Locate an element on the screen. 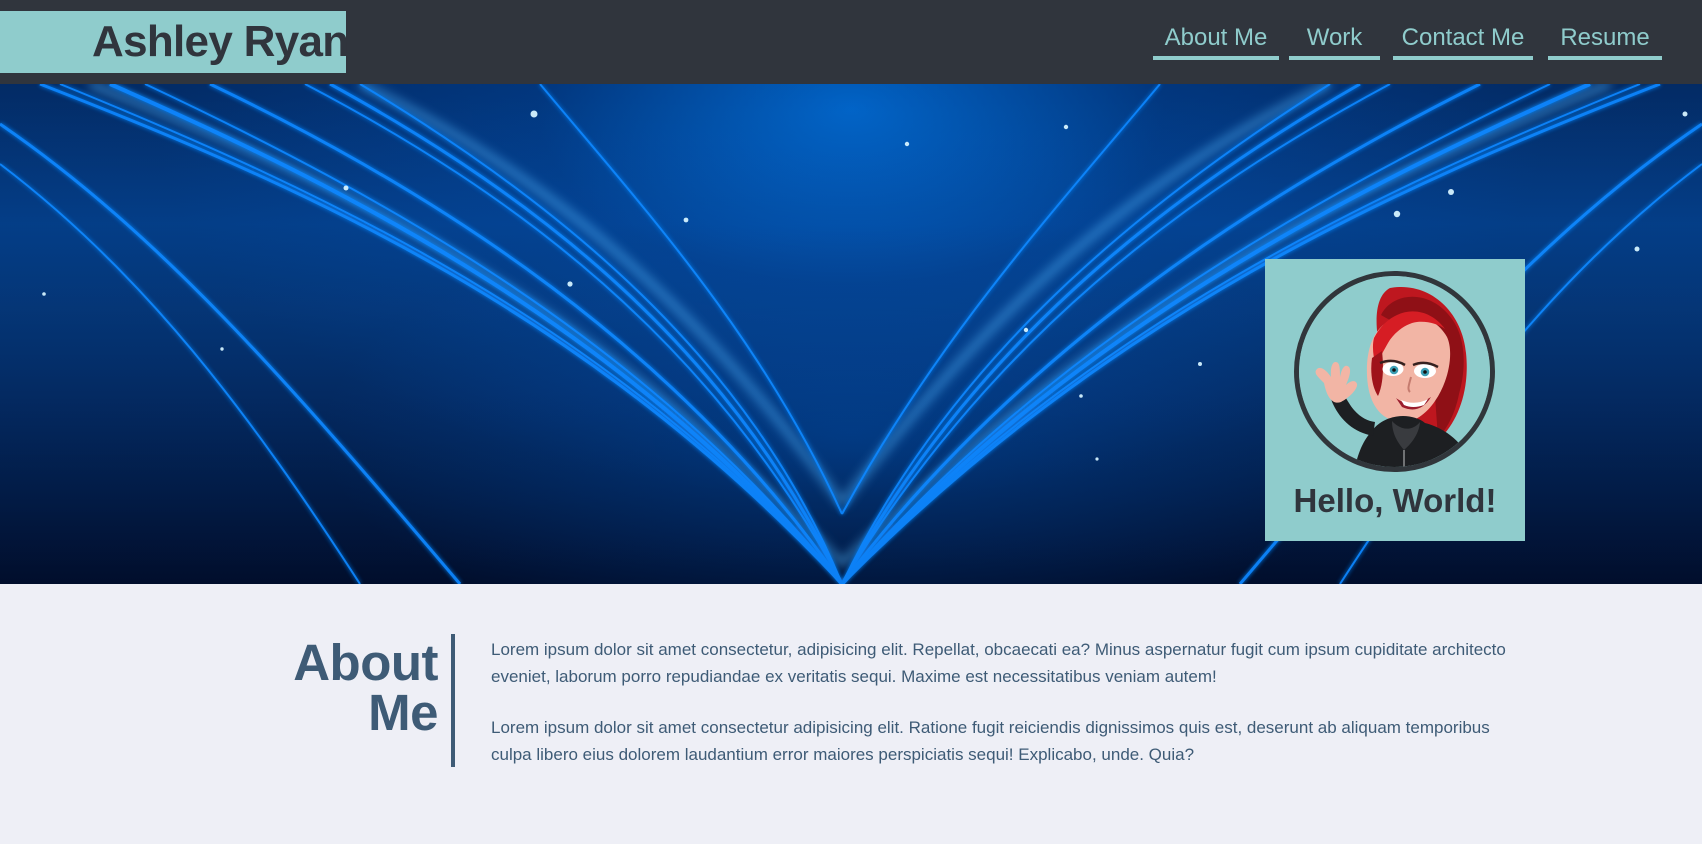  about-divider is located at coordinates (453, 700).